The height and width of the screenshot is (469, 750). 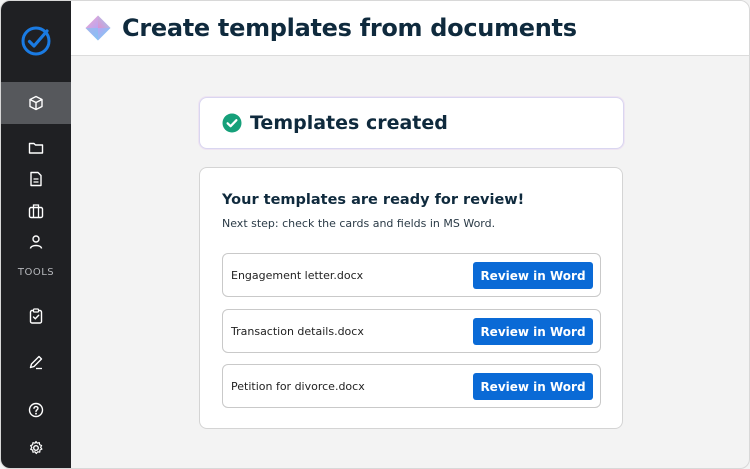 I want to click on document-icon, so click(x=36, y=179).